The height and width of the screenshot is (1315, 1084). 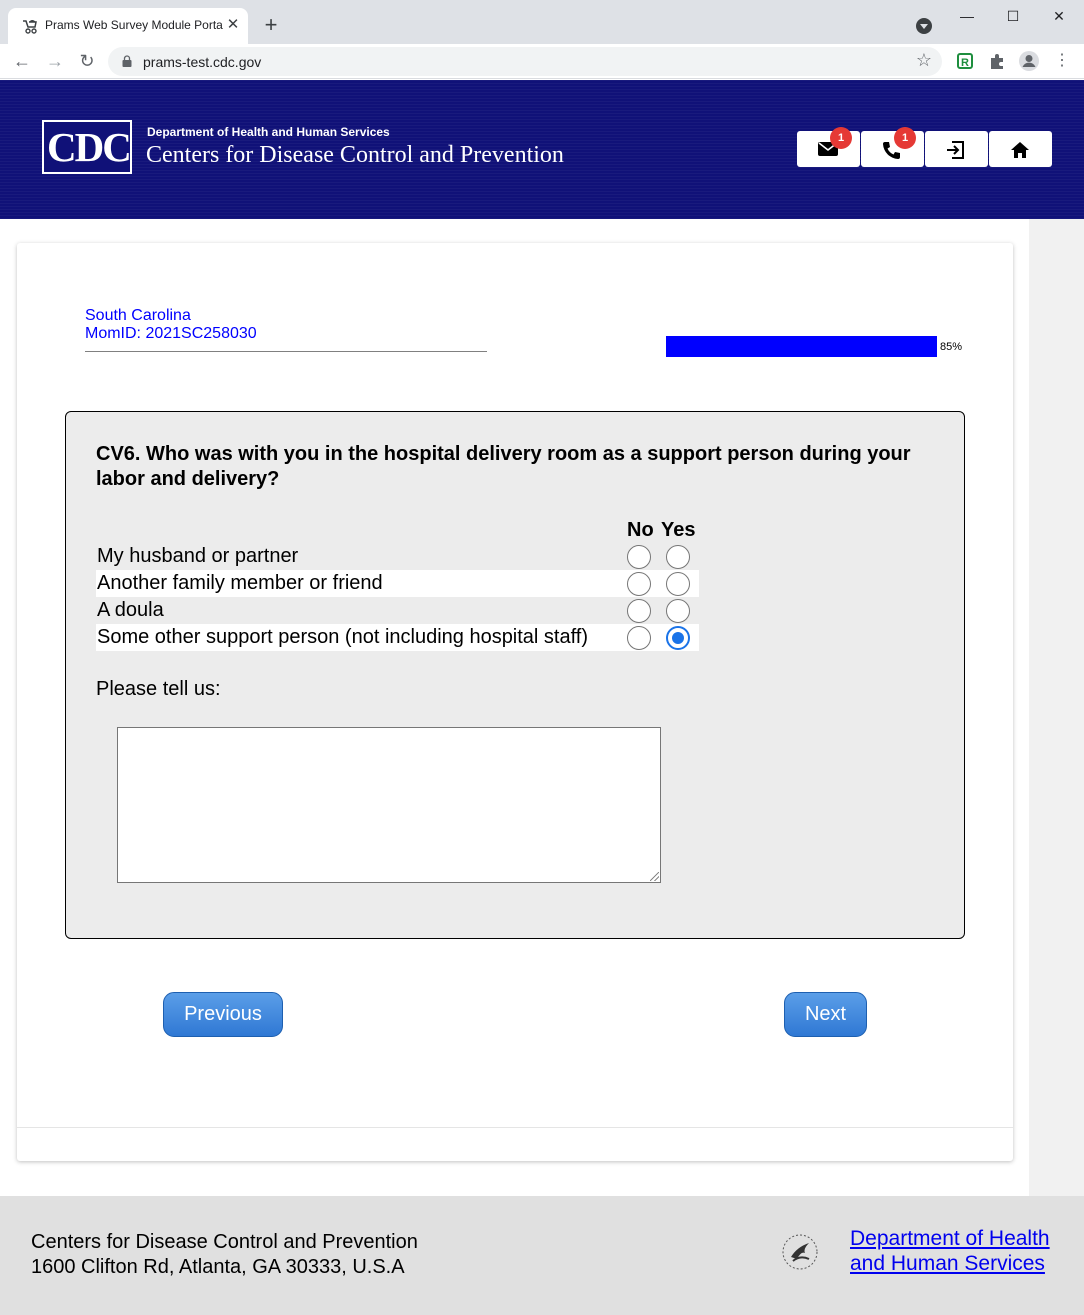 I want to click on hhs-link-line1: Department of Health, so click(x=950, y=1238).